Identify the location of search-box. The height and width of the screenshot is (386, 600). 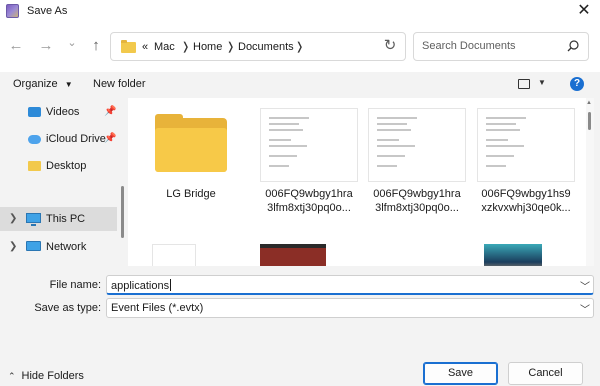
(501, 46).